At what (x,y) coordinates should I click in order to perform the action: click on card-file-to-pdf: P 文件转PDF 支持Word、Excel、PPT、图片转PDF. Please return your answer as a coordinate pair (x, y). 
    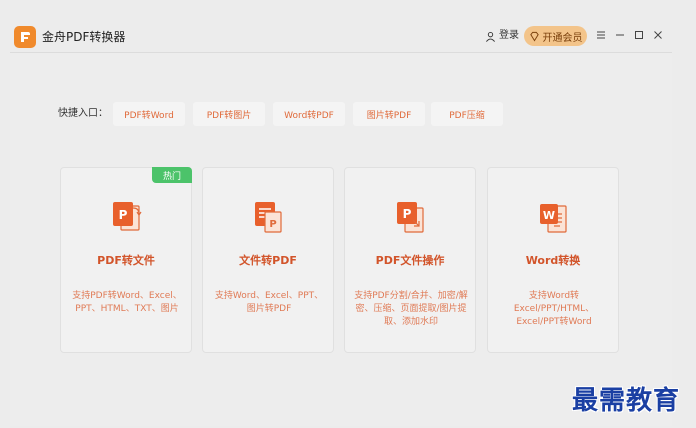
    Looking at the image, I should click on (268, 260).